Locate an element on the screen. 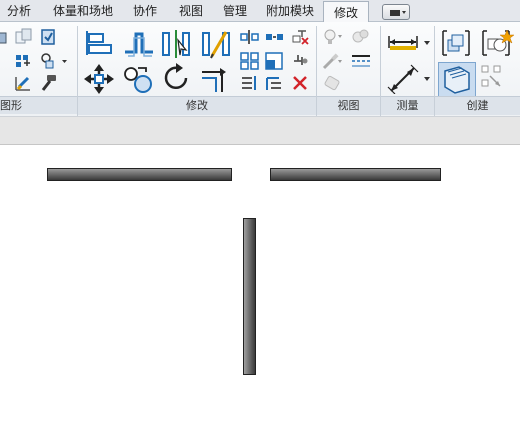  wall-join-button is located at coordinates (55, 63).